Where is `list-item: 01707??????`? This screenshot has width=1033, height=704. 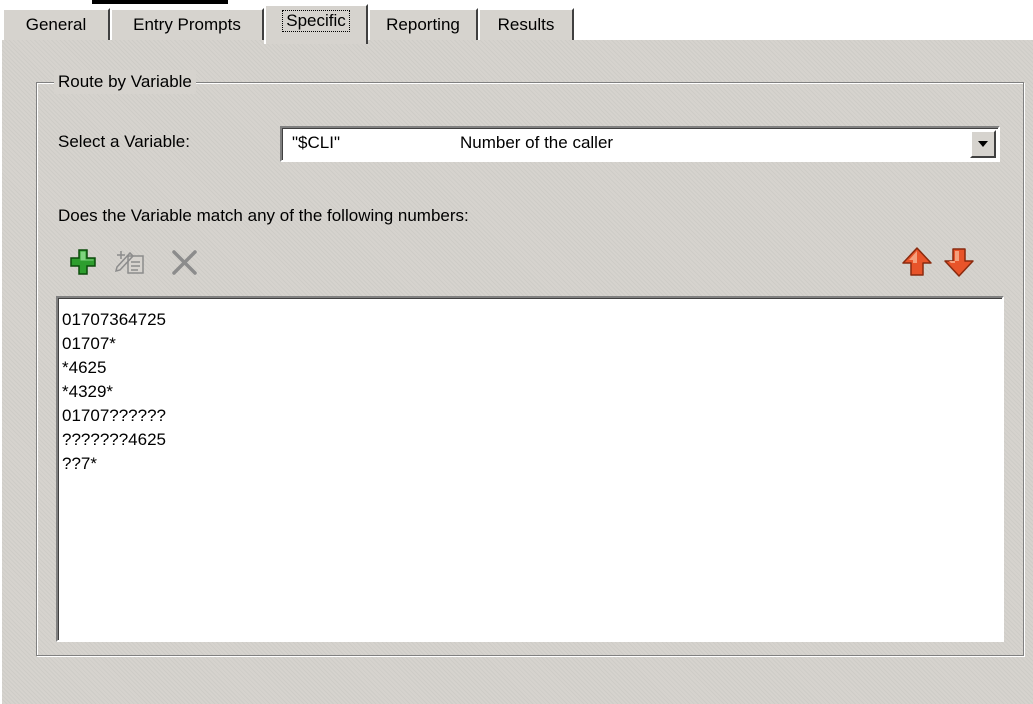 list-item: 01707?????? is located at coordinates (532, 416).